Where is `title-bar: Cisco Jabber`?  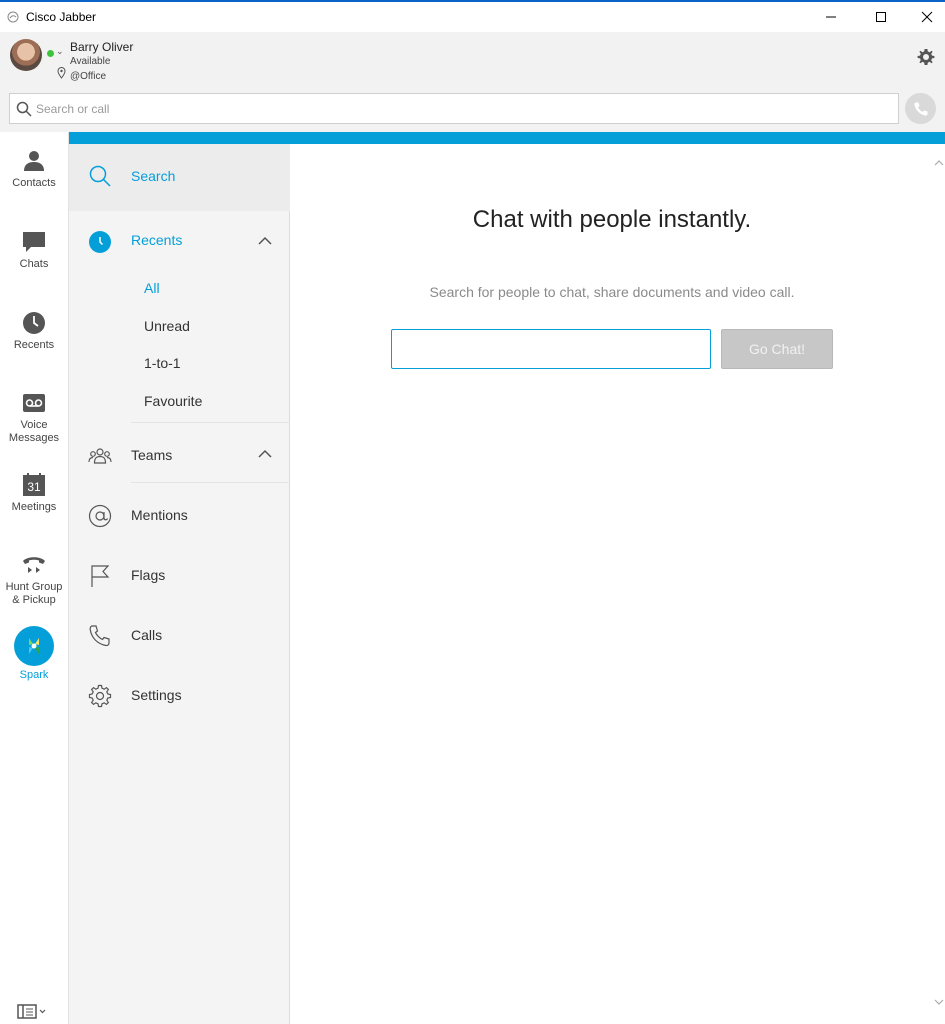
title-bar: Cisco Jabber is located at coordinates (472, 16).